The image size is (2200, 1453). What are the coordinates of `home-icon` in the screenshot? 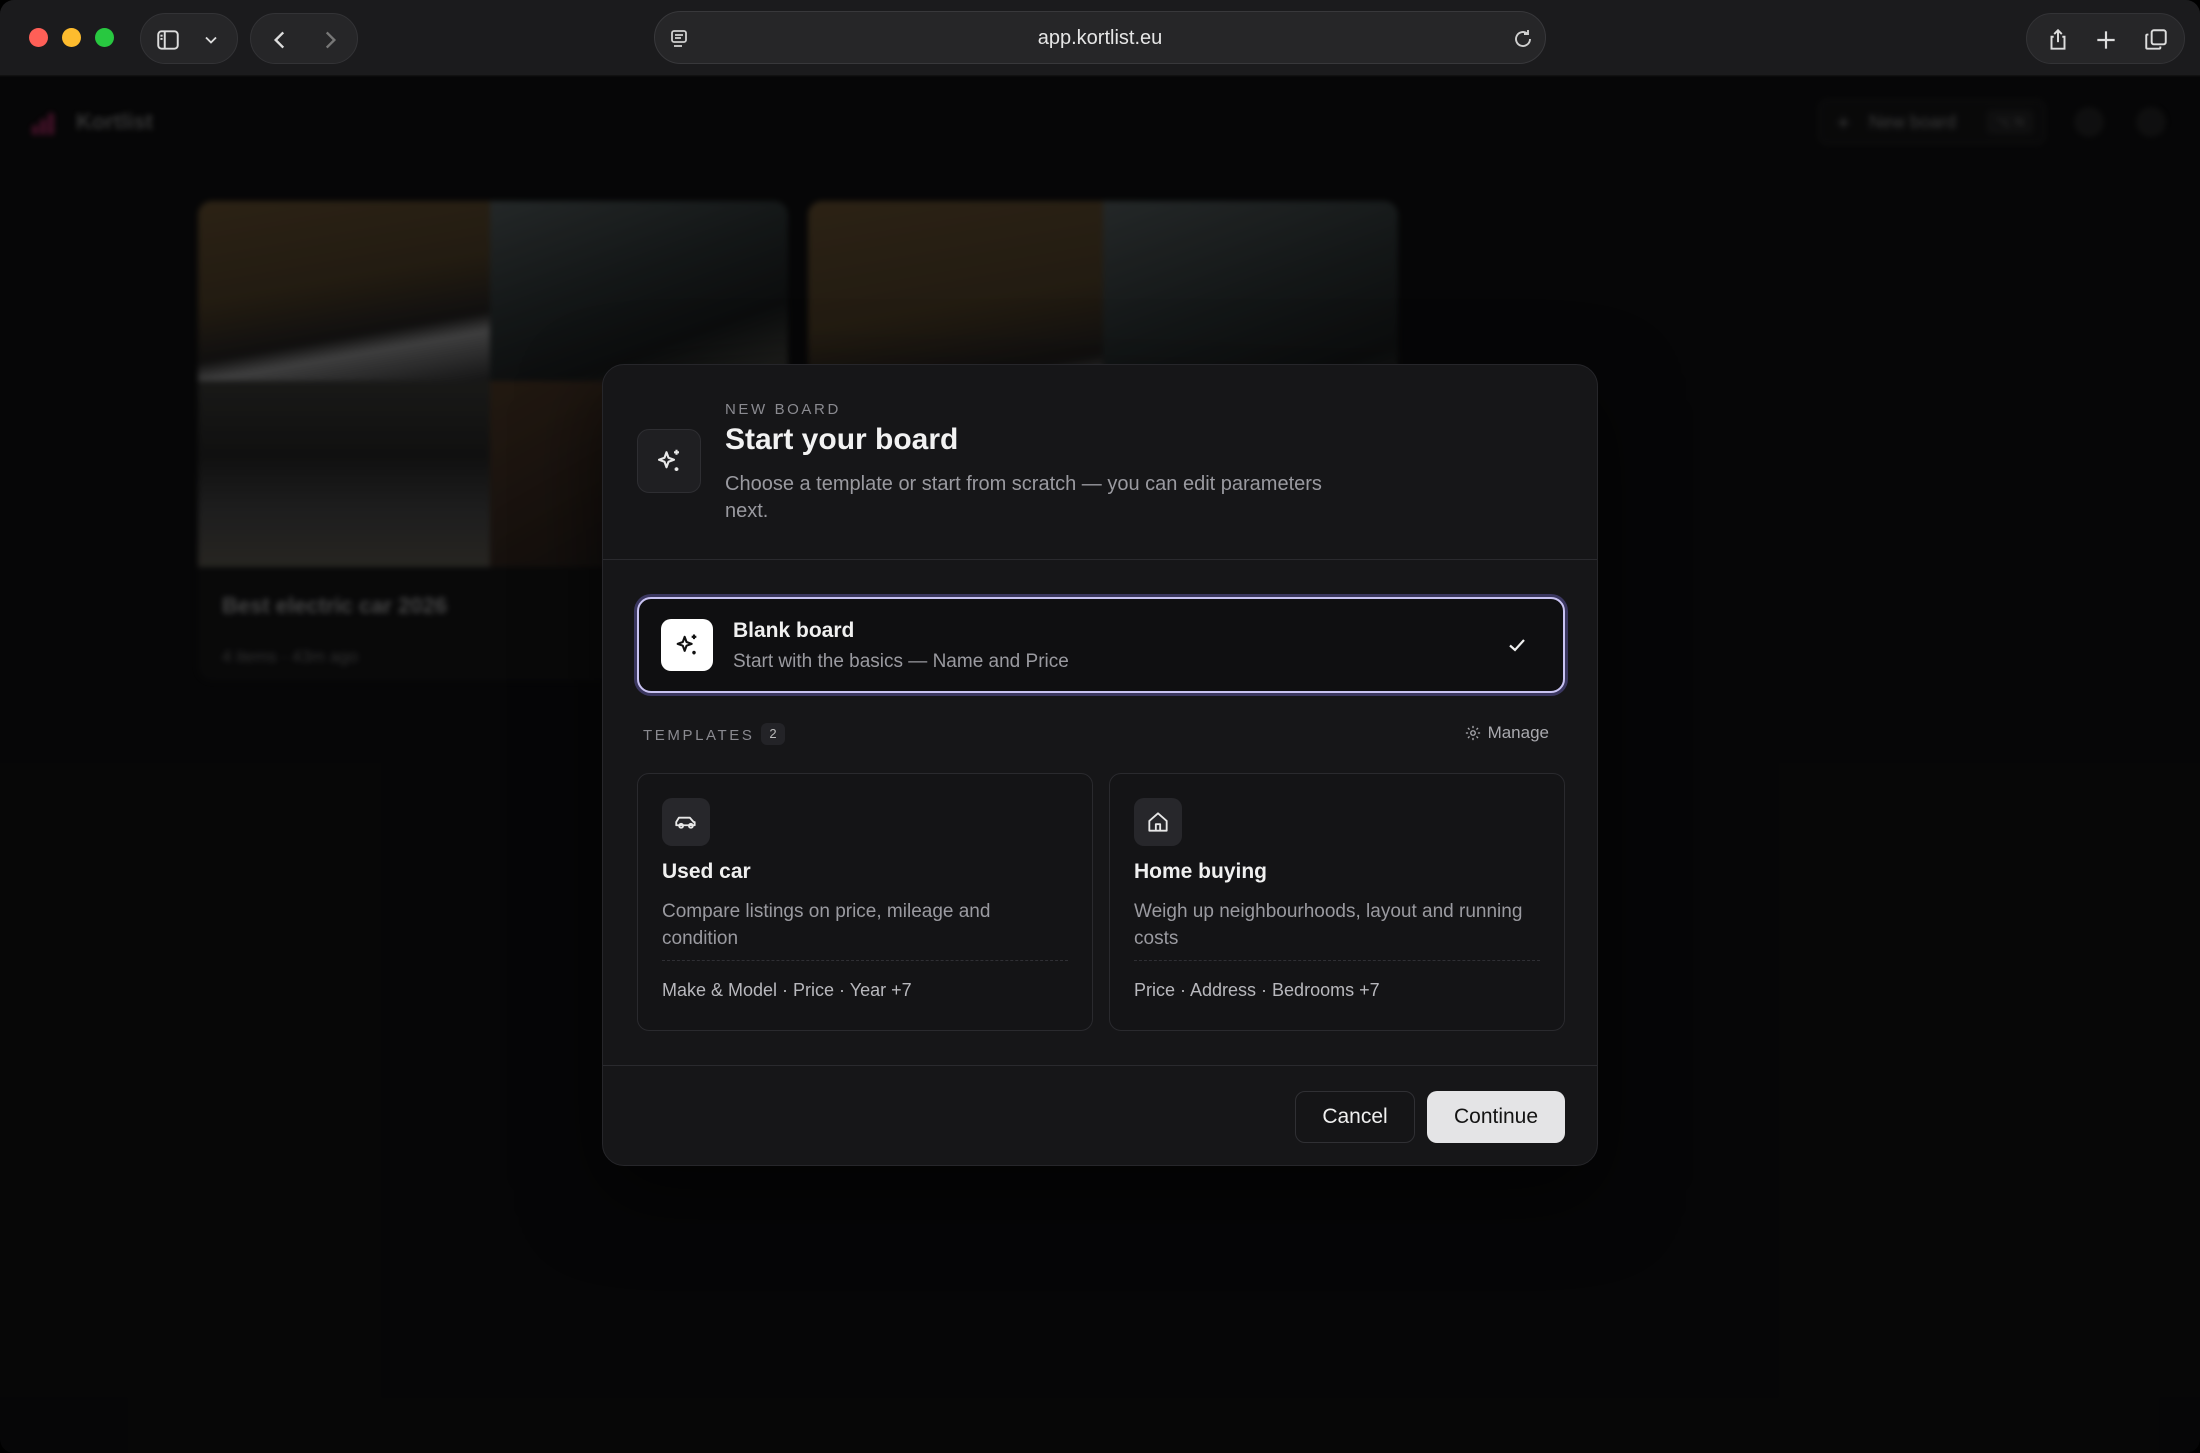 It's located at (1158, 822).